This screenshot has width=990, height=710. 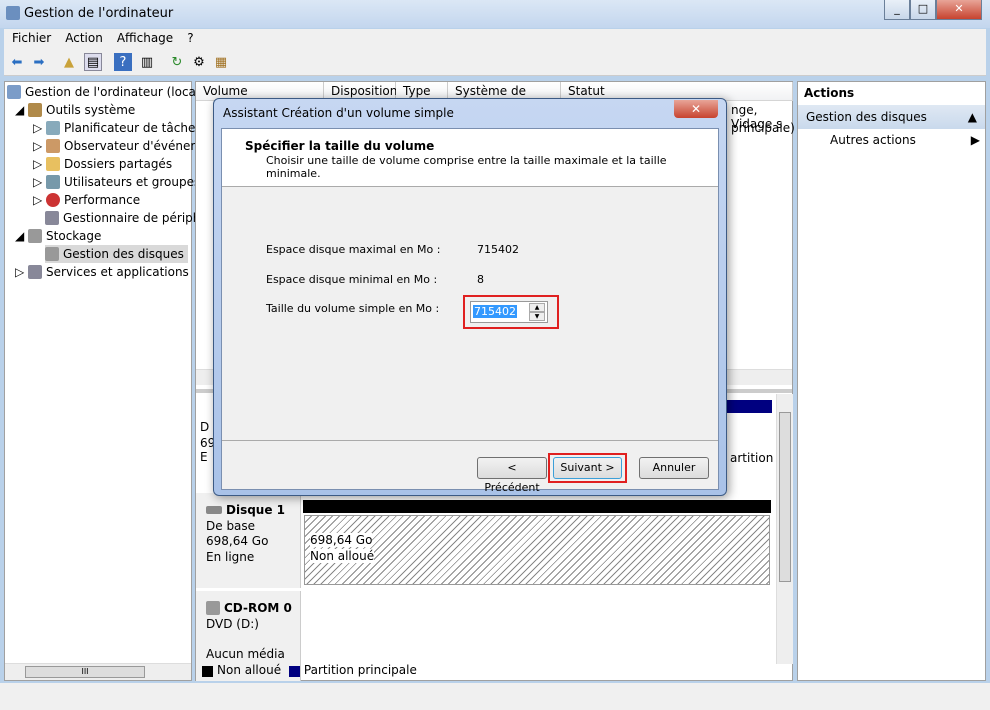 I want to click on actions-title: Actions, so click(x=829, y=93).